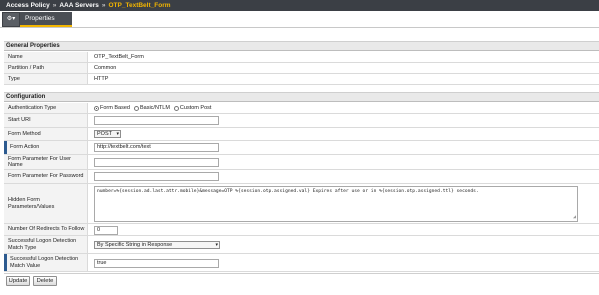 Image resolution: width=599 pixels, height=295 pixels. I want to click on type-label: Type, so click(46, 79).